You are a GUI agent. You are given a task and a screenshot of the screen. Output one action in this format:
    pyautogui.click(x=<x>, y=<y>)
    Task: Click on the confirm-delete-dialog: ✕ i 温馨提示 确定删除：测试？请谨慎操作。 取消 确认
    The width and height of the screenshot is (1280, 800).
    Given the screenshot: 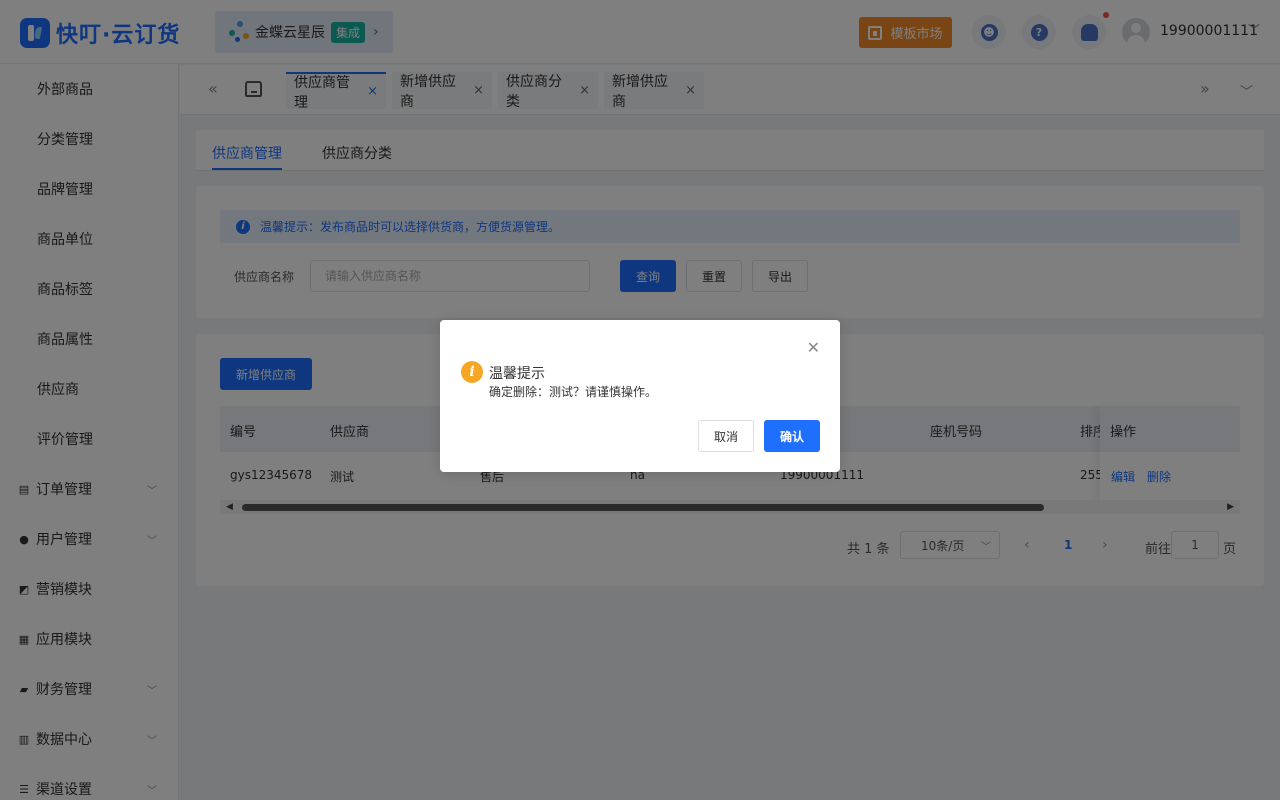 What is the action you would take?
    pyautogui.click(x=640, y=396)
    